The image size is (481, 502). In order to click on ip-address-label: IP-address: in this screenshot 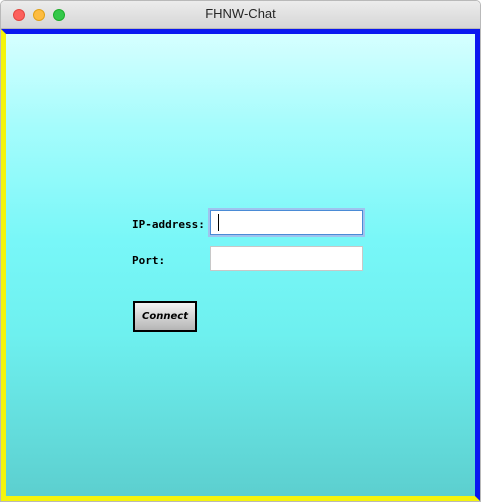, I will do `click(168, 224)`.